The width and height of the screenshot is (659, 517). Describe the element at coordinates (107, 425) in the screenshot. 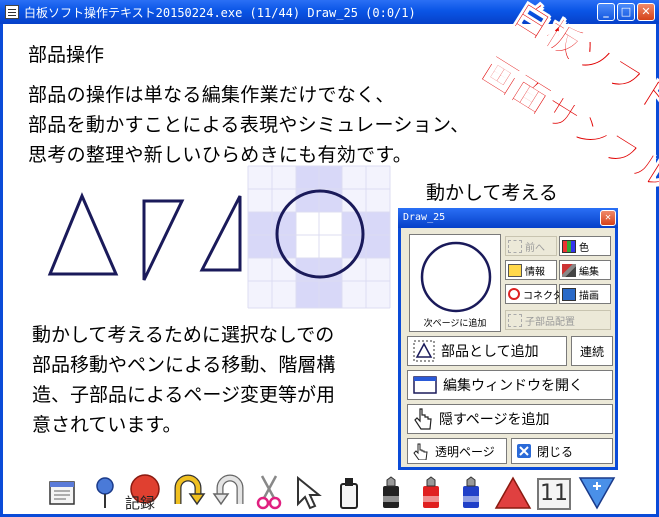

I see `body-line-4: 意されています。` at that location.